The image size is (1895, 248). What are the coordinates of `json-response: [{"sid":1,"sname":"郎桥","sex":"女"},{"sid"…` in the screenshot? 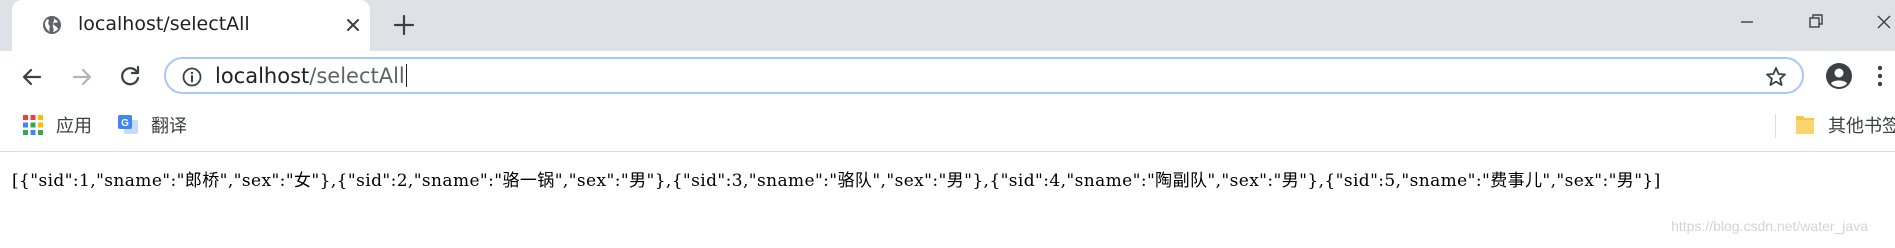 It's located at (836, 181).